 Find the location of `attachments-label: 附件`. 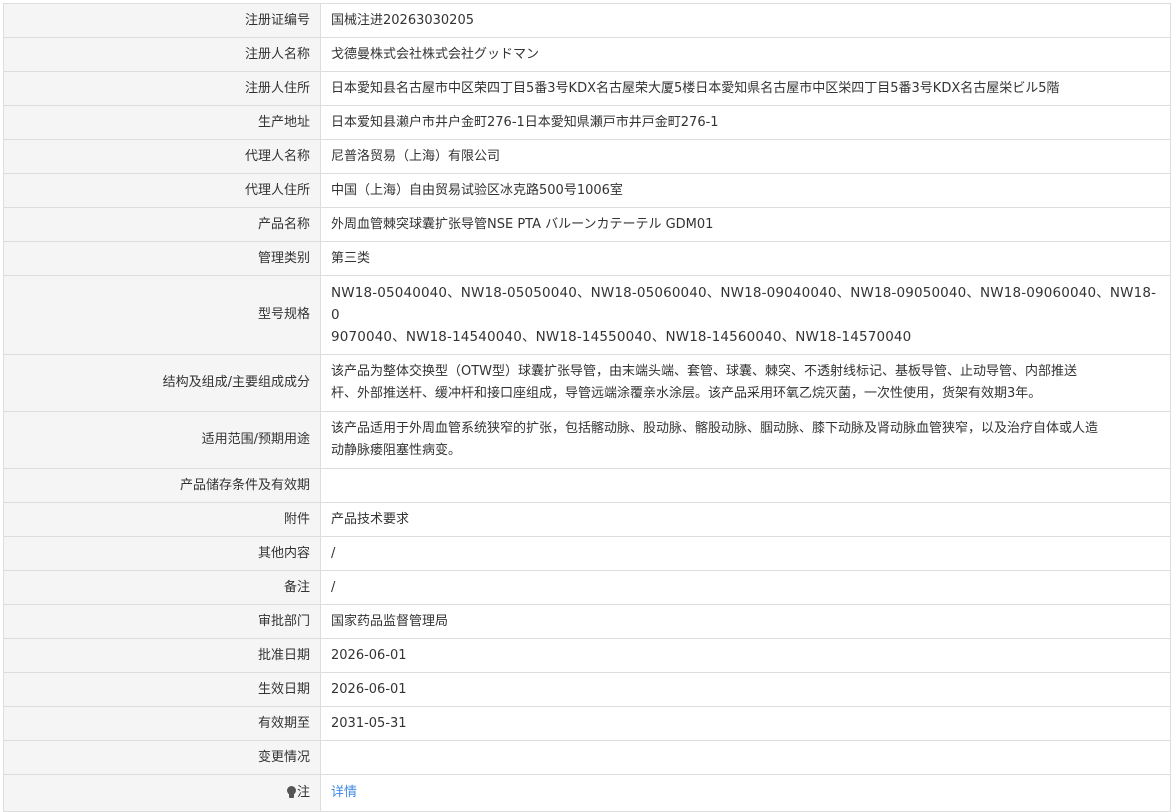

attachments-label: 附件 is located at coordinates (162, 519).